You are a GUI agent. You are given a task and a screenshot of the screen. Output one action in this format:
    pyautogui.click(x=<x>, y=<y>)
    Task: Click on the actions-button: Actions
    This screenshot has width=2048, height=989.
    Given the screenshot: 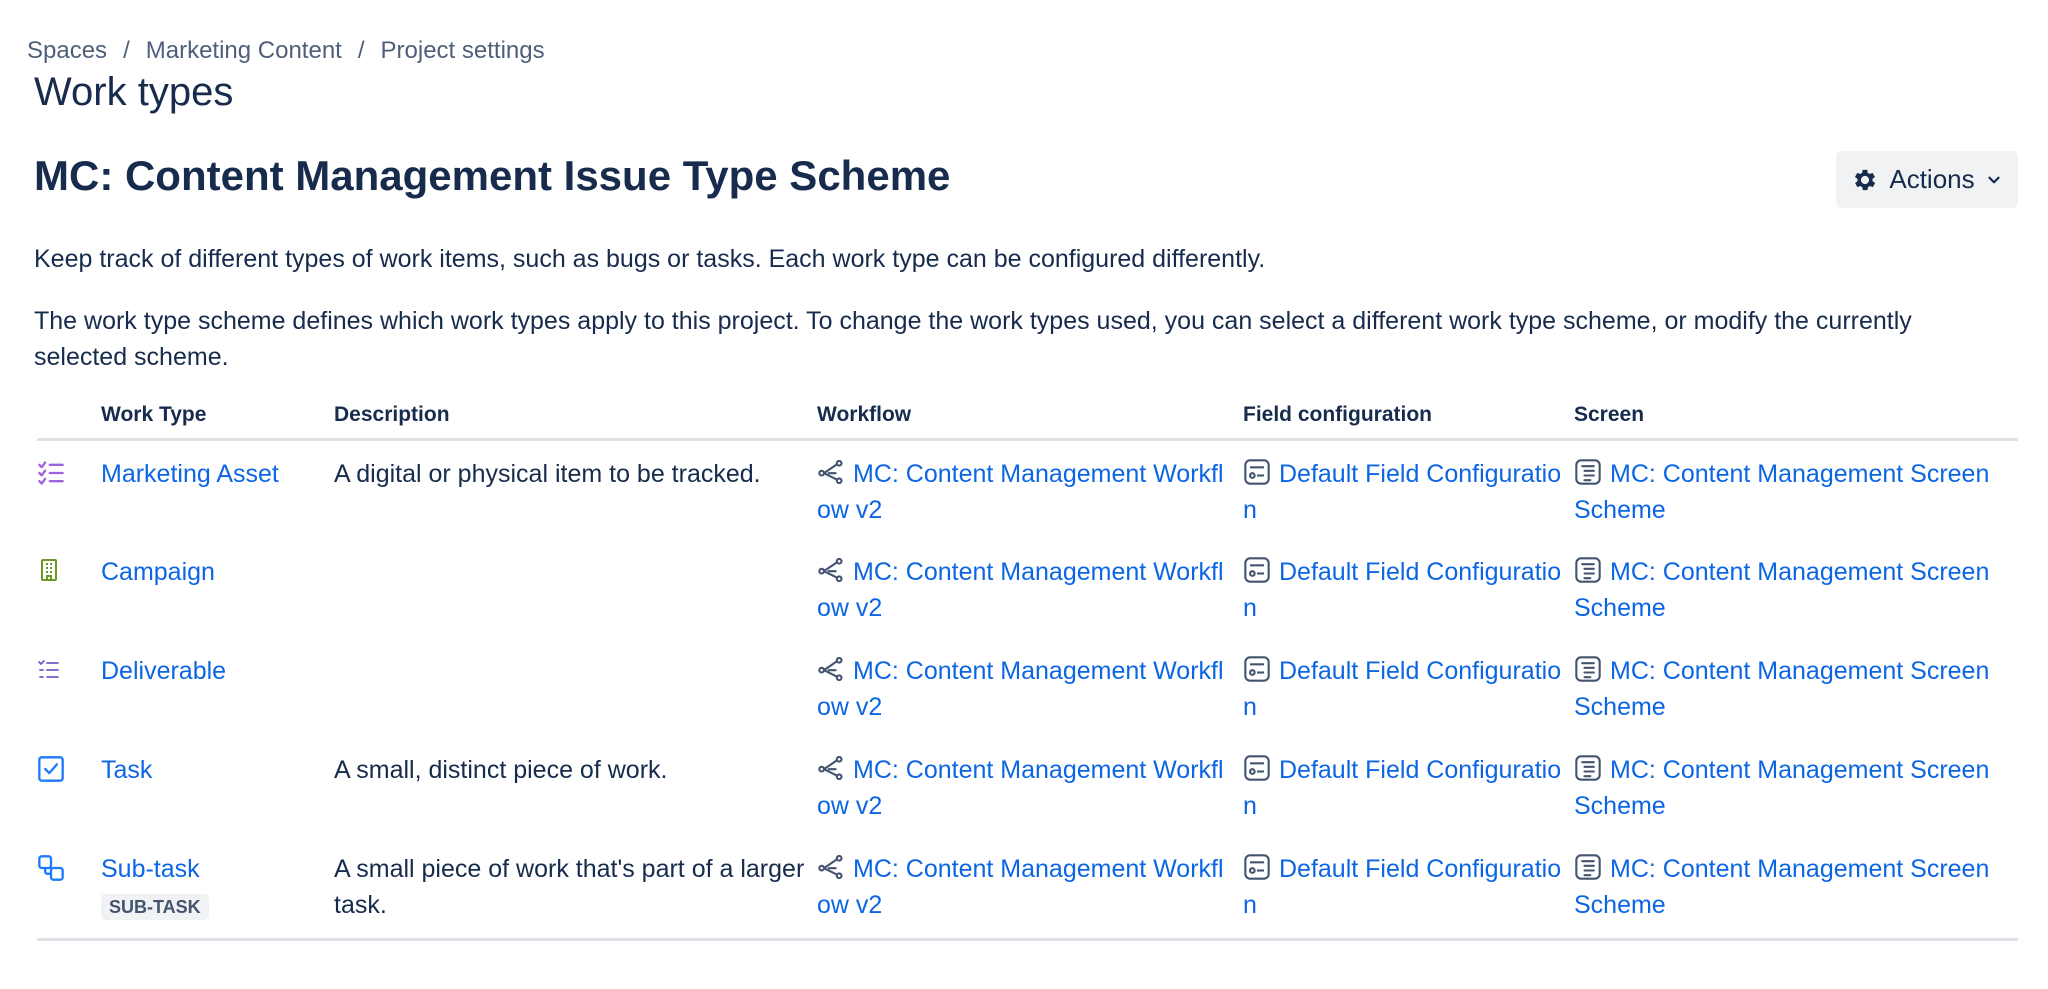 What is the action you would take?
    pyautogui.click(x=1927, y=179)
    